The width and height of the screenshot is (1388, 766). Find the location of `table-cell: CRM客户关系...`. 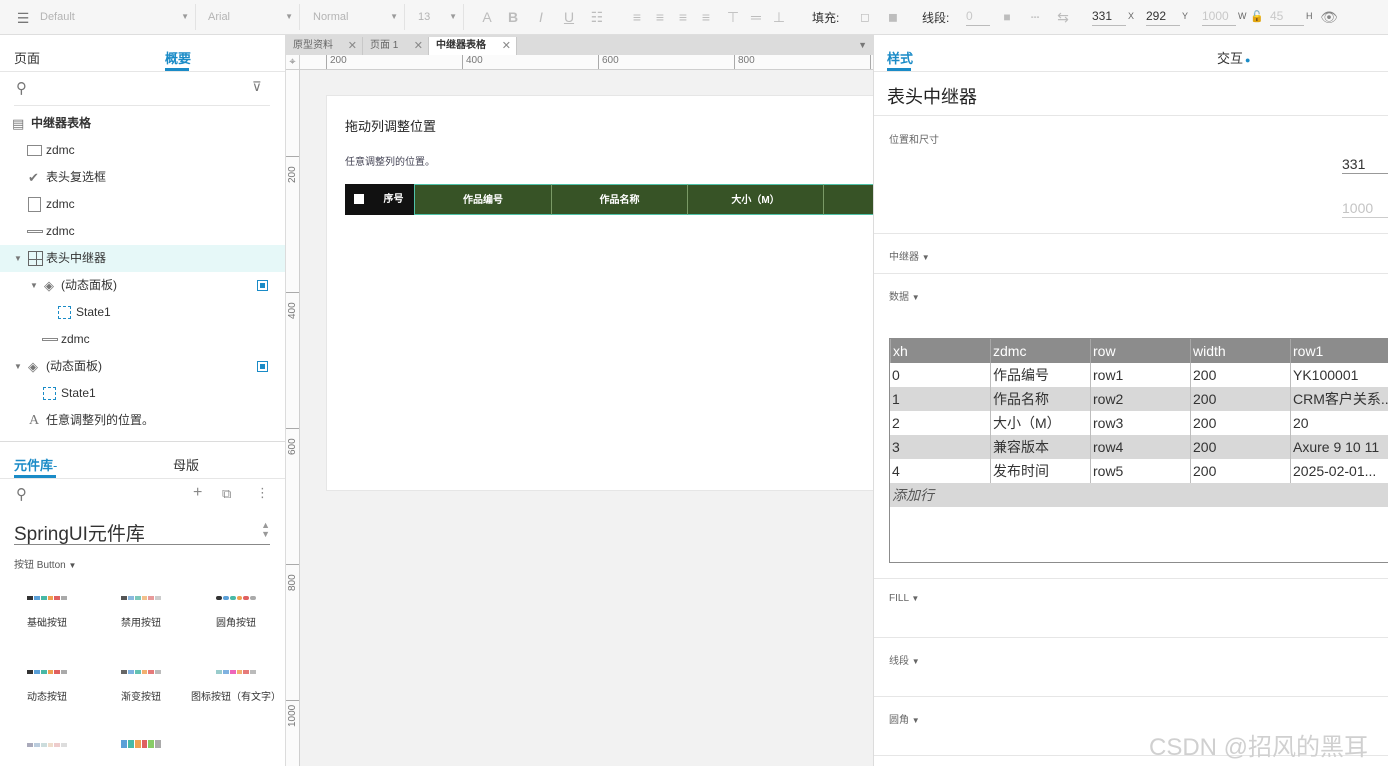

table-cell: CRM客户关系... is located at coordinates (1339, 399).